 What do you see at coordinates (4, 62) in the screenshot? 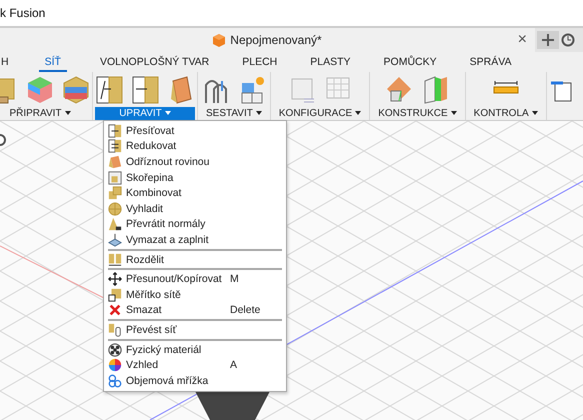
I see `ribbon-tab: H` at bounding box center [4, 62].